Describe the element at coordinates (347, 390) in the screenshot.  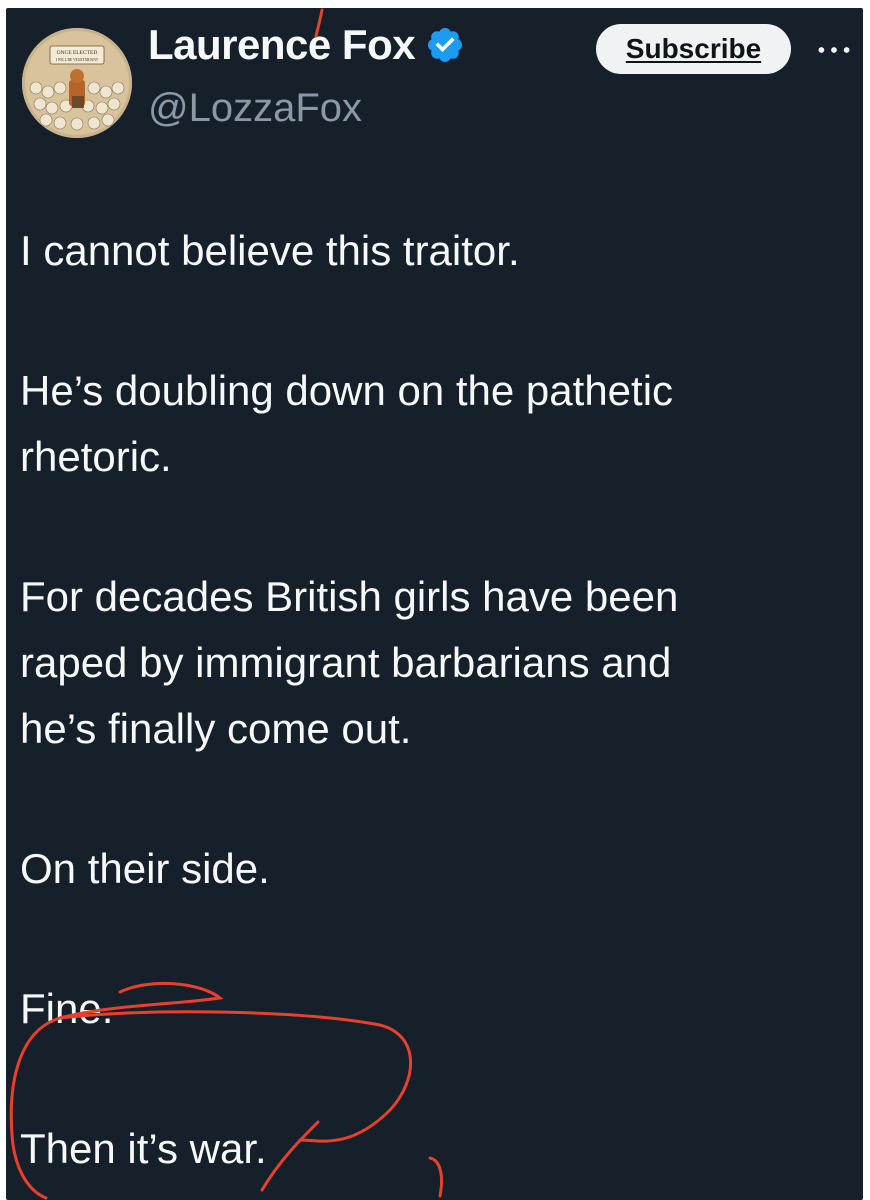
I see `tweet-line: He’s doubling down on the pathetic` at that location.